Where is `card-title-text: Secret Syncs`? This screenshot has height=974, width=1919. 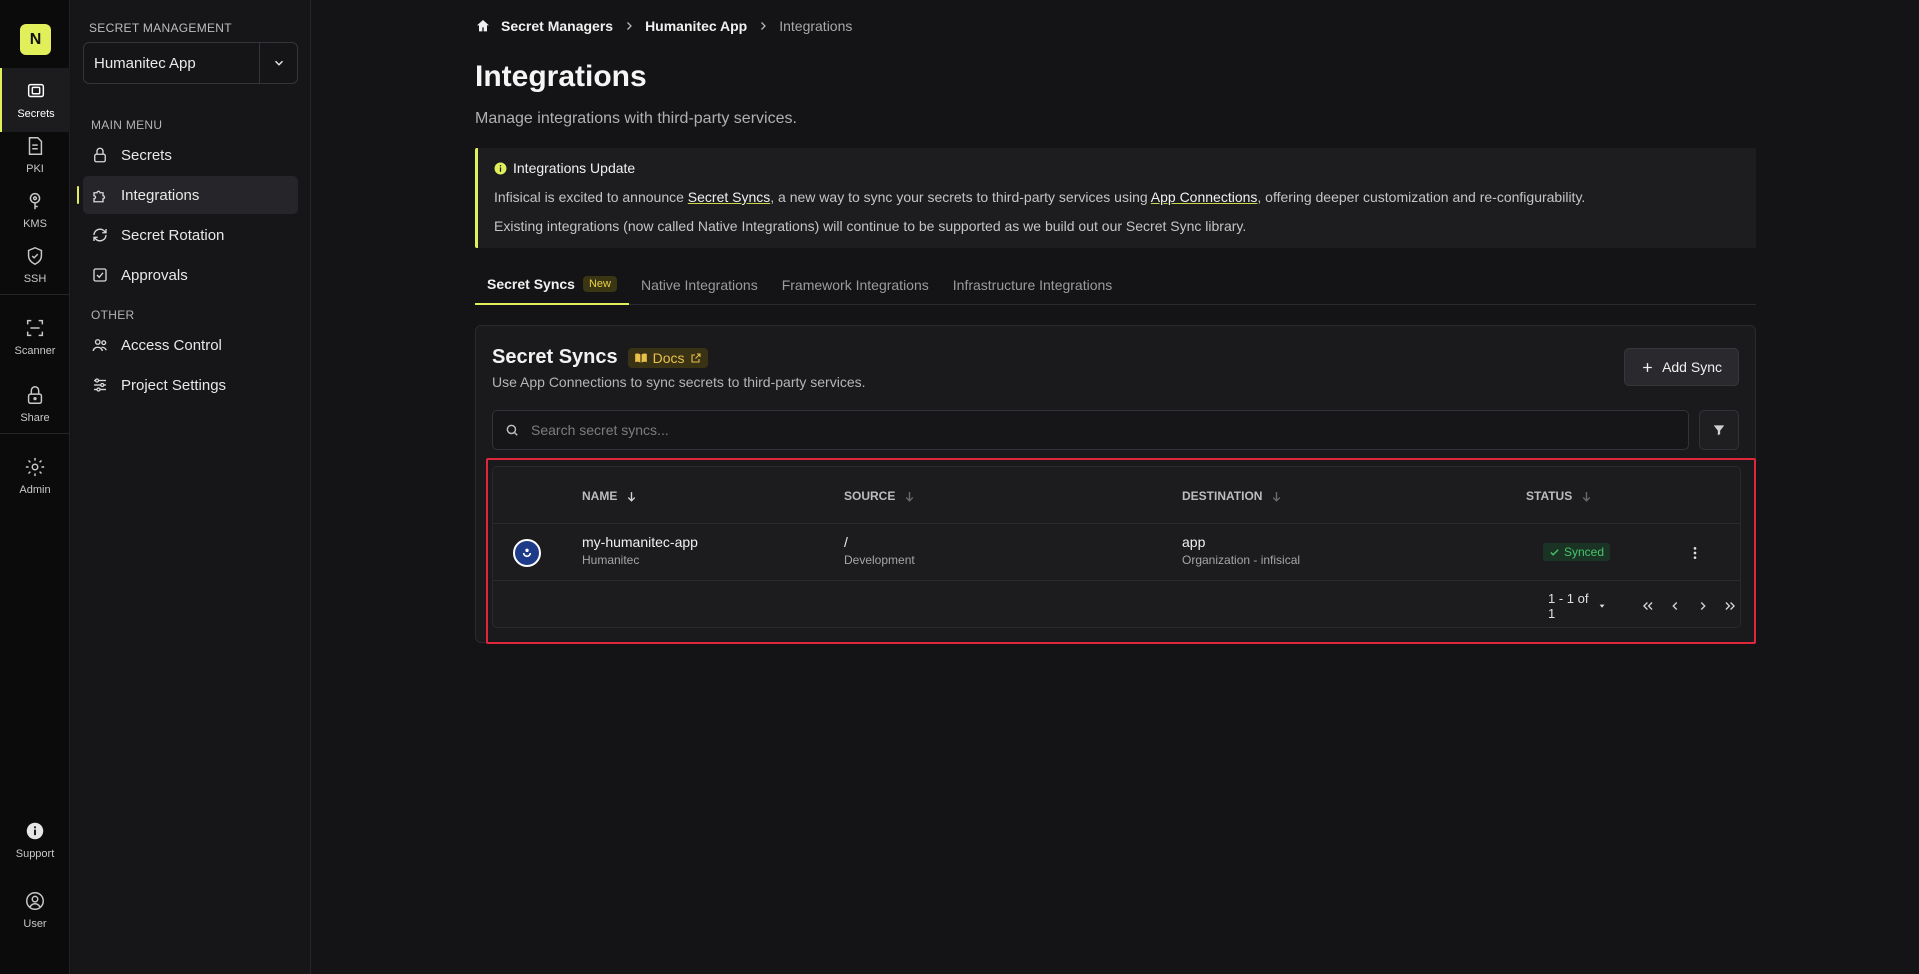 card-title-text: Secret Syncs is located at coordinates (555, 357).